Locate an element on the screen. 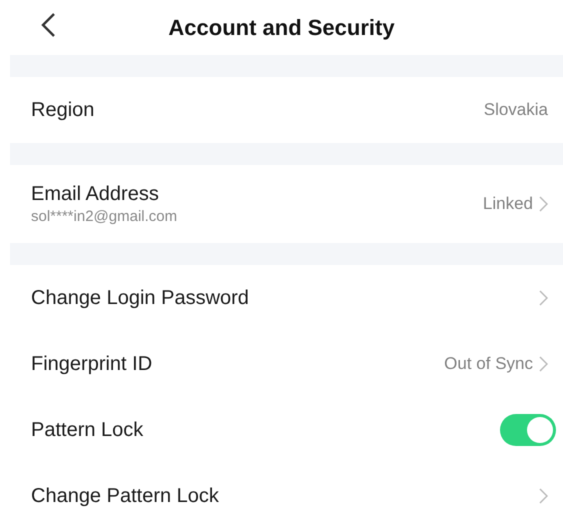 The height and width of the screenshot is (522, 563). setting-label: Change Login Password is located at coordinates (140, 298).